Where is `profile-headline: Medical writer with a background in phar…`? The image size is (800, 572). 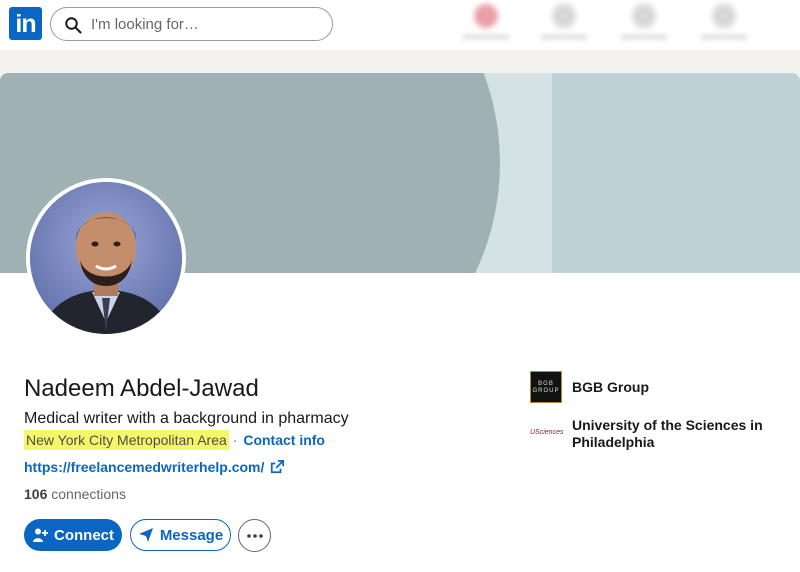
profile-headline: Medical writer with a background in phar… is located at coordinates (186, 418).